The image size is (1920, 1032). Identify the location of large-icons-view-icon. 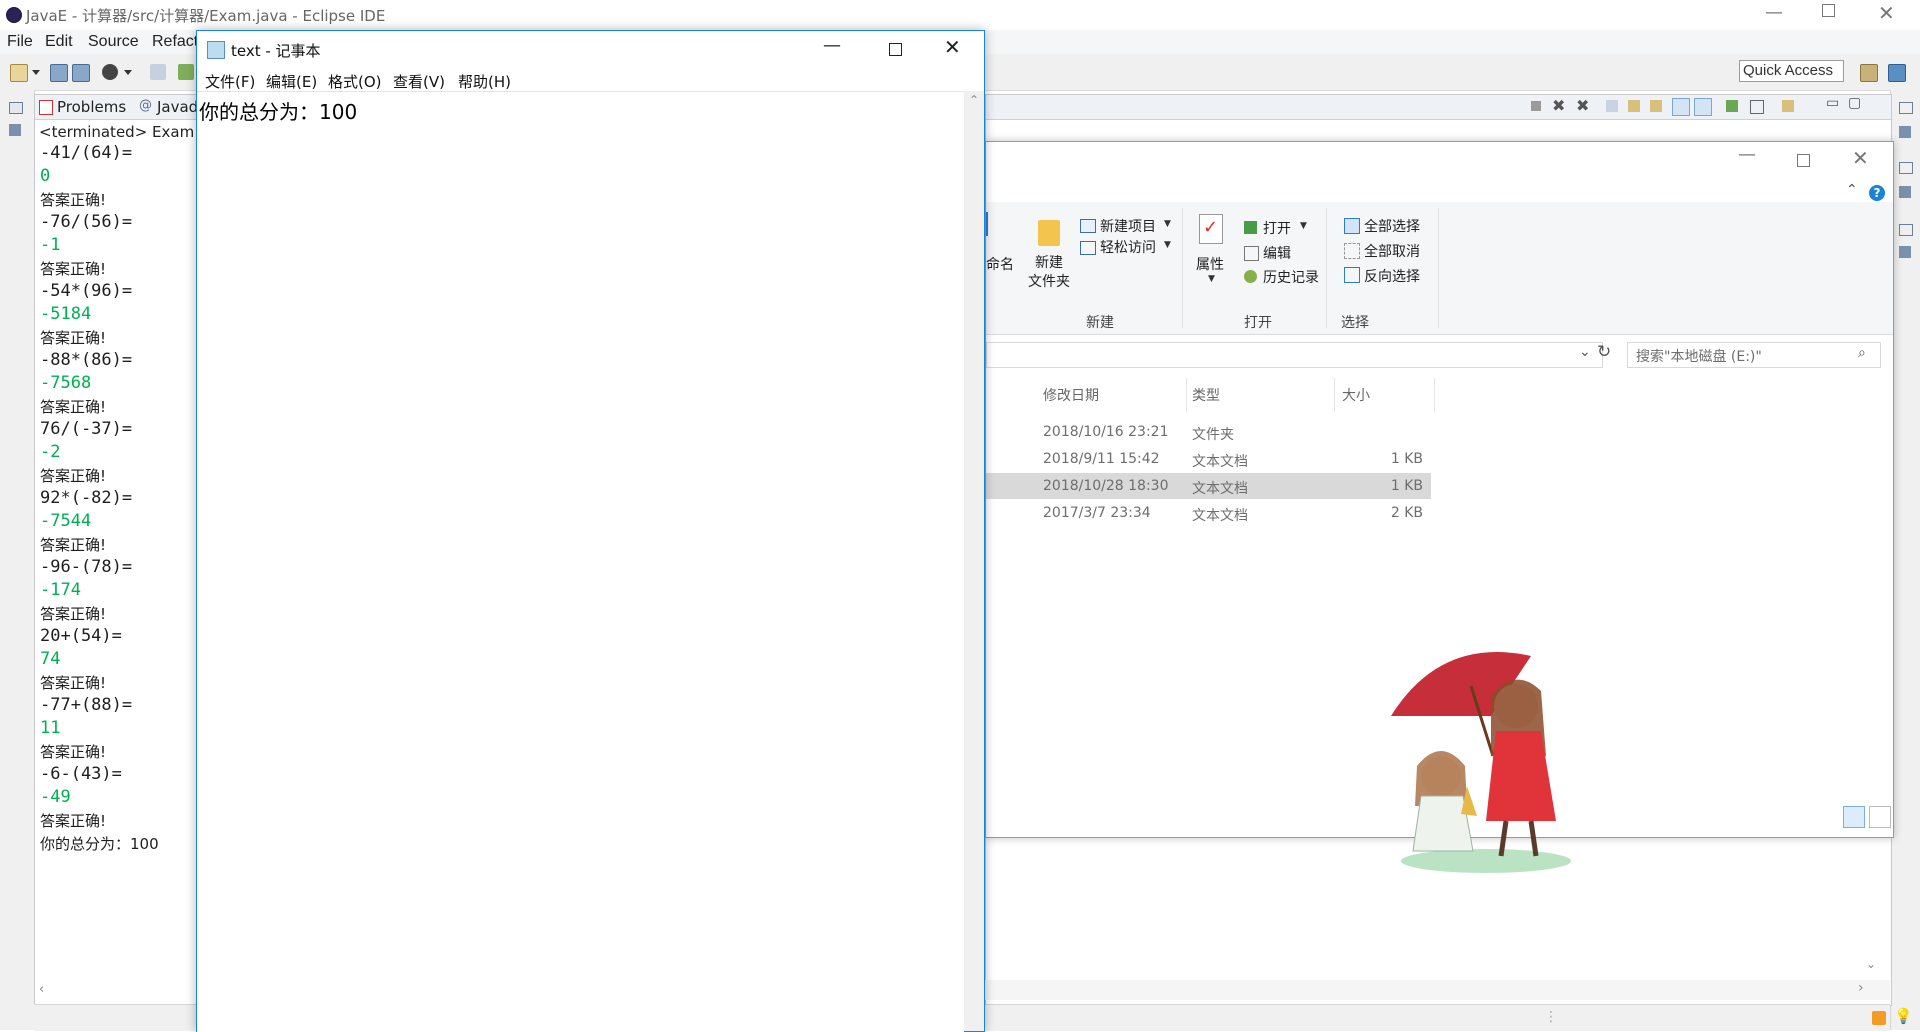
(1880, 817).